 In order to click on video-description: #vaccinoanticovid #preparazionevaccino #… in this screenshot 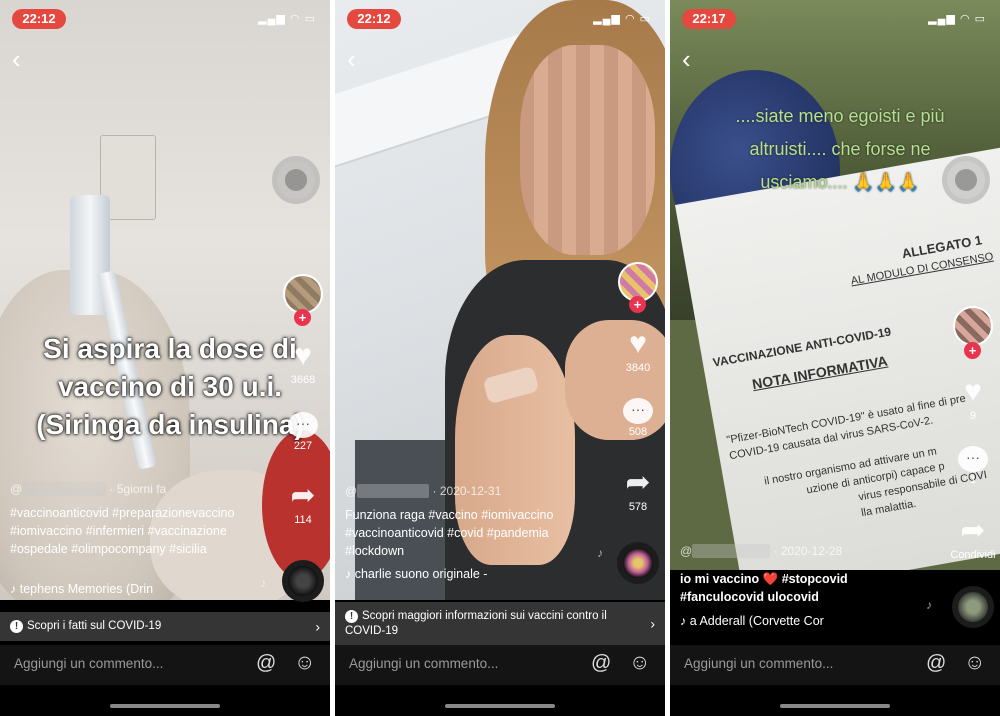, I will do `click(122, 531)`.